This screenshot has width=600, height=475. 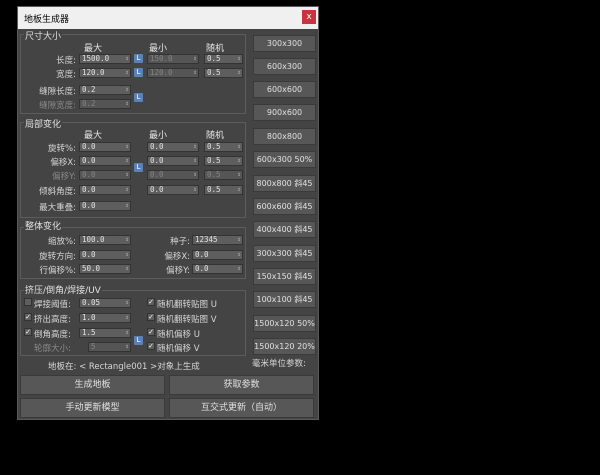 I want to click on width-max-spinner: 120.0 ⇕, so click(x=105, y=73).